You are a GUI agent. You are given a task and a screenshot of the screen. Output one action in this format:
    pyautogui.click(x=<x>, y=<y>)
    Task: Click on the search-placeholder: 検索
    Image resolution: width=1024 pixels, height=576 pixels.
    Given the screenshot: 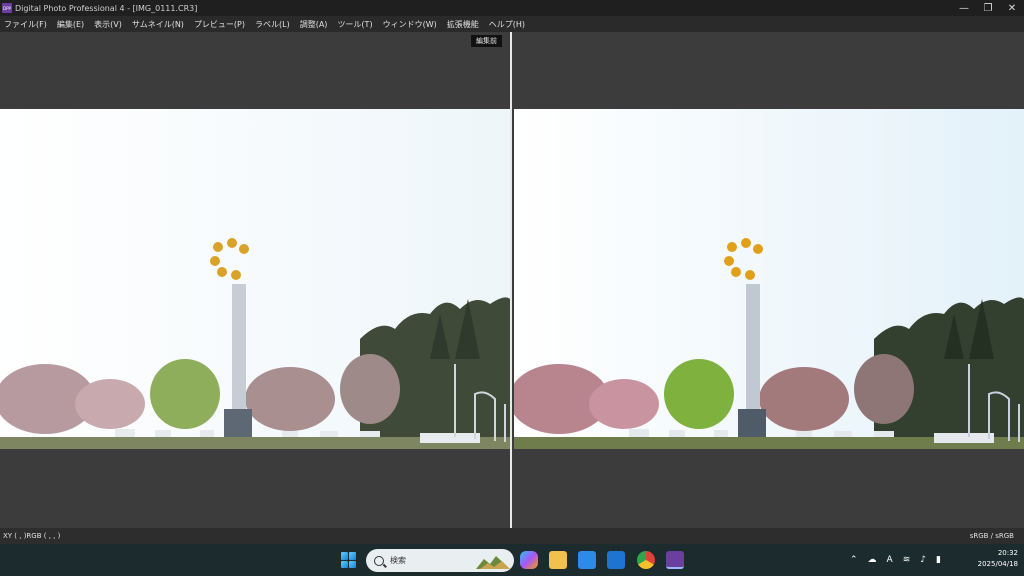 What is the action you would take?
    pyautogui.click(x=398, y=560)
    